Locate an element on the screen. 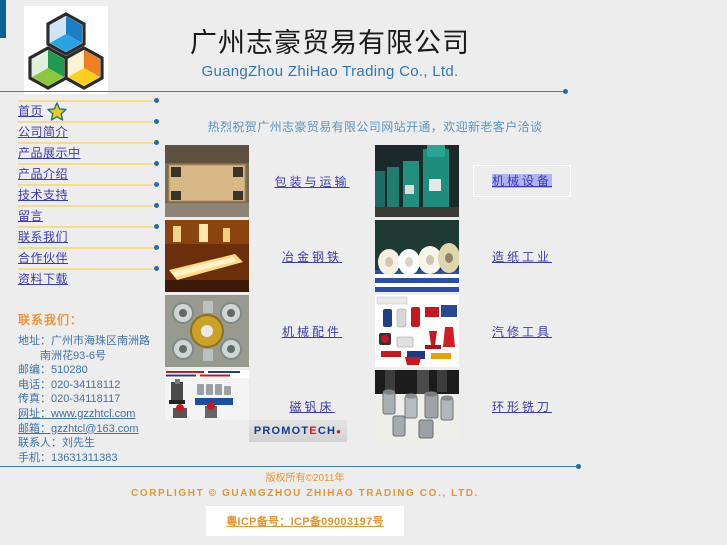  product-label-area: 冶金钢铁 is located at coordinates (312, 256).